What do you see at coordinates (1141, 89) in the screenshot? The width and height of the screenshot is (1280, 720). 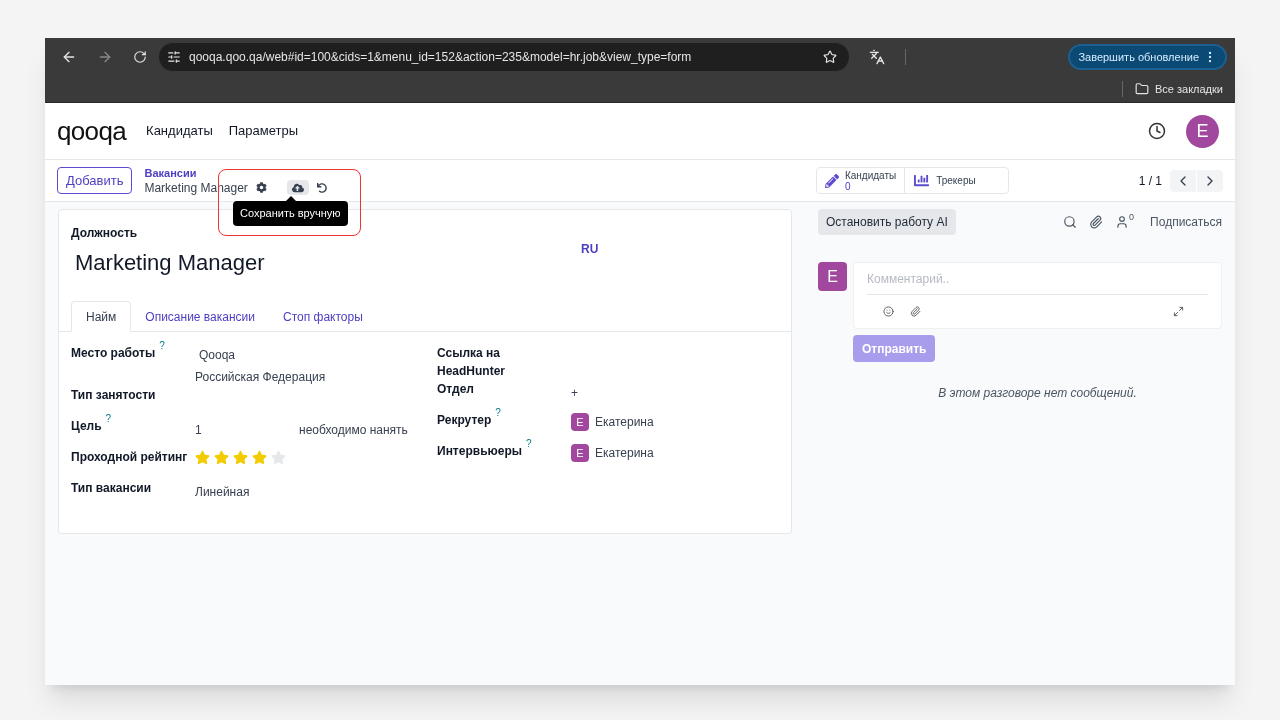 I see `folder-icon` at bounding box center [1141, 89].